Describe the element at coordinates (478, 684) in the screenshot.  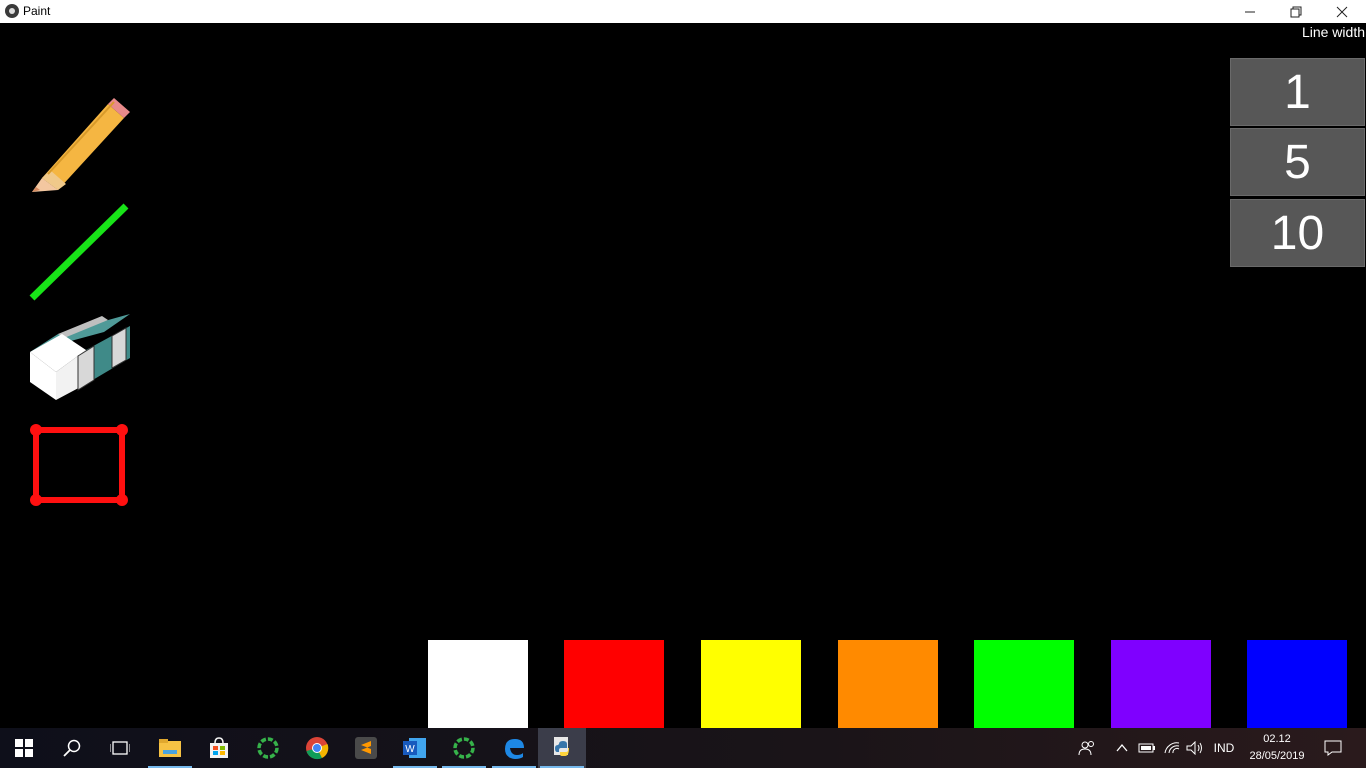
I see `color-swatch-white` at that location.